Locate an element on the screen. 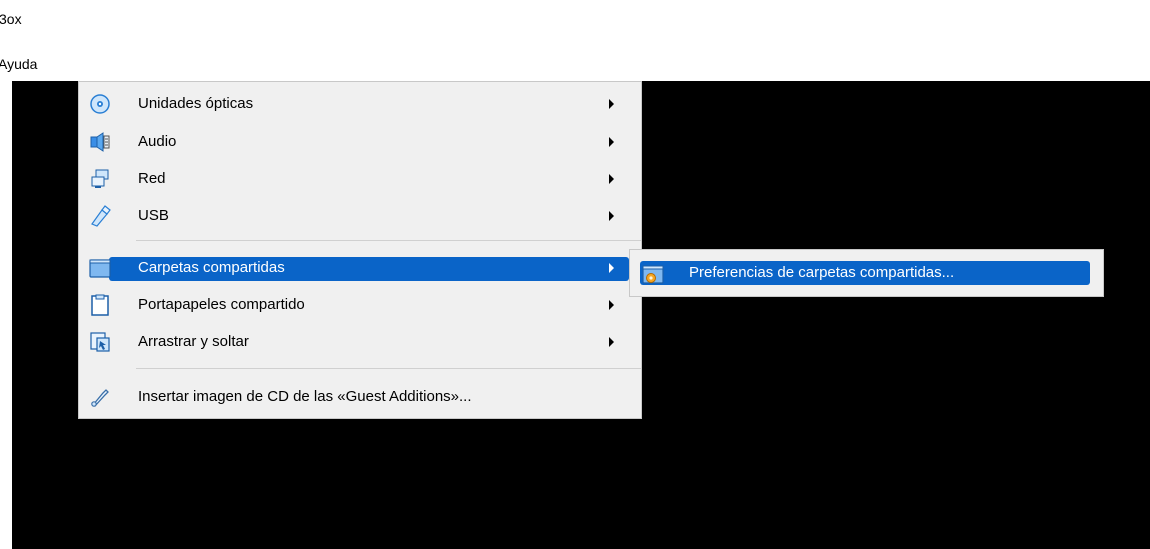 This screenshot has height=549, width=1150. menu-item-audio: Audio is located at coordinates (360, 142).